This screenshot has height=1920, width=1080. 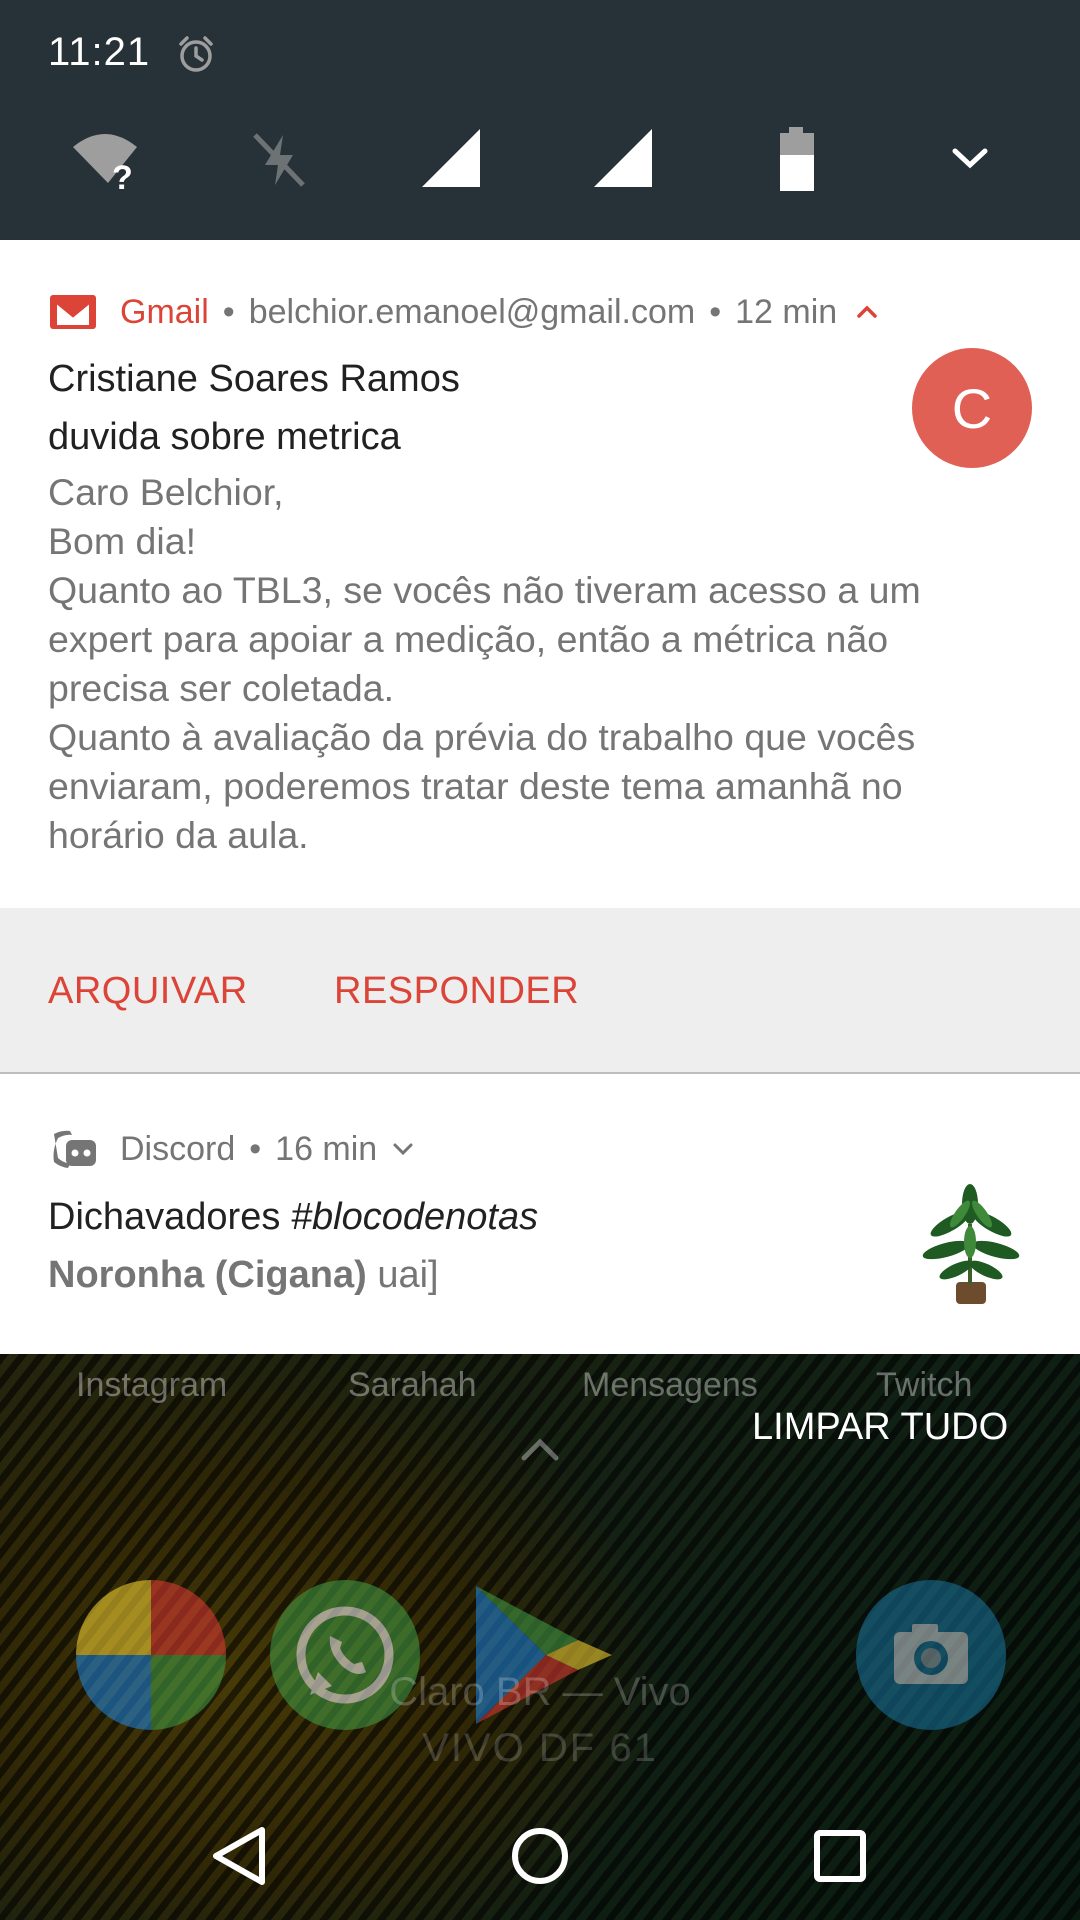 I want to click on notification-time: 12 min, so click(x=786, y=311).